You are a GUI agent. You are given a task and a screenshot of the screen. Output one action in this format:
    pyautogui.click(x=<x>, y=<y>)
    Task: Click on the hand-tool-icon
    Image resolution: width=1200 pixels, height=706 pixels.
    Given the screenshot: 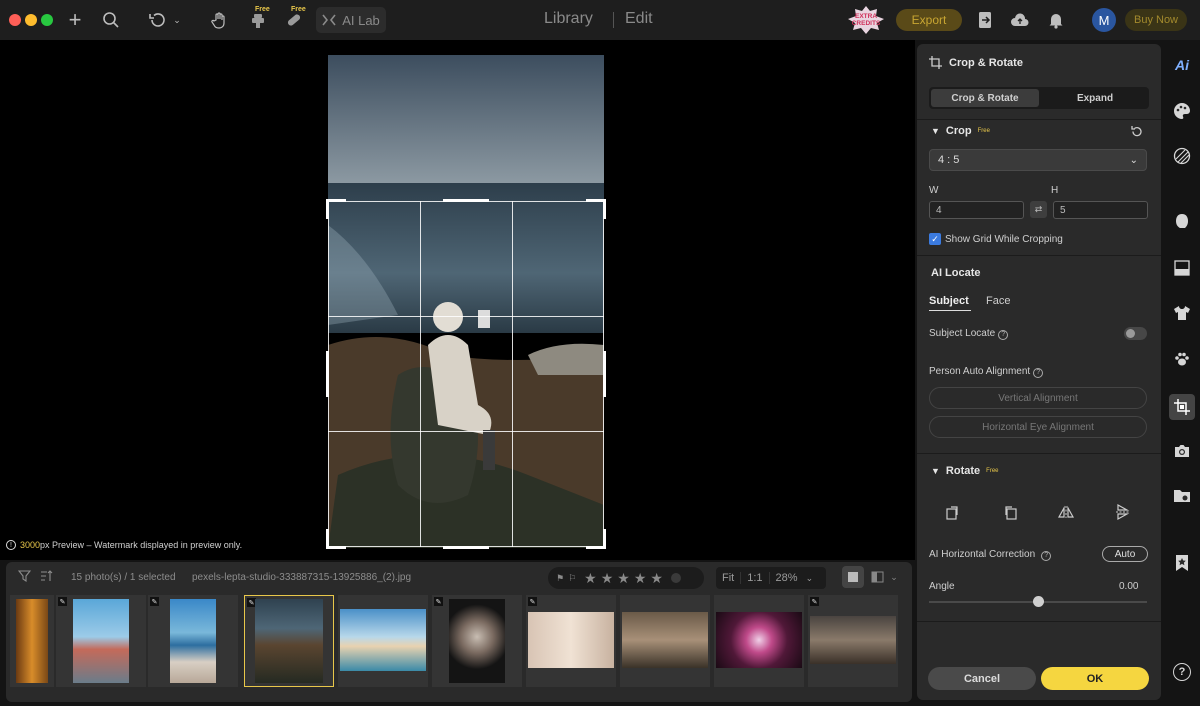 What is the action you would take?
    pyautogui.click(x=220, y=20)
    